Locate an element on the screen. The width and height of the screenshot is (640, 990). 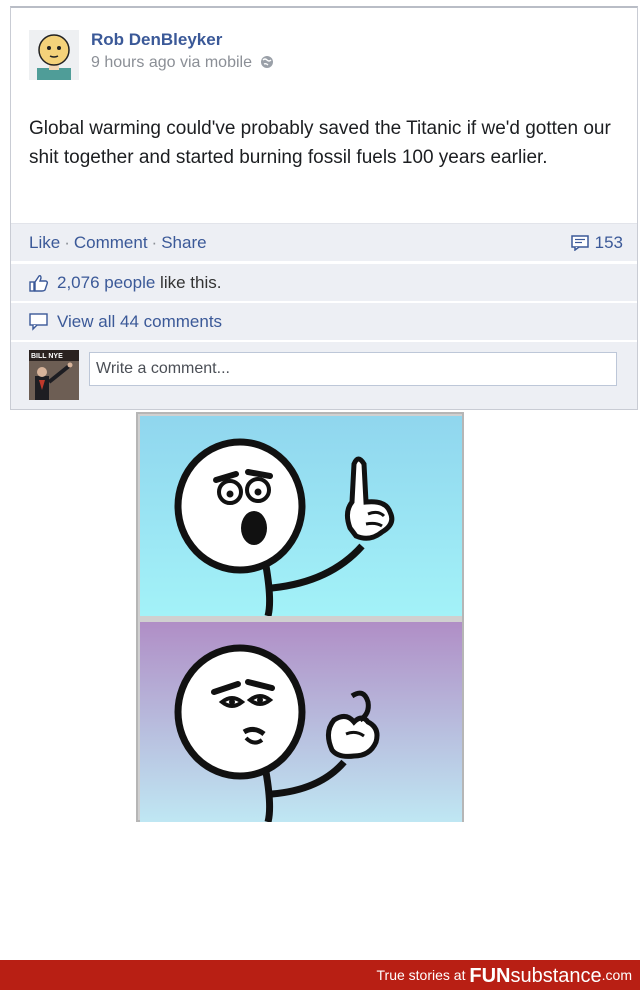
footer-suffix: .com is located at coordinates (616, 975).